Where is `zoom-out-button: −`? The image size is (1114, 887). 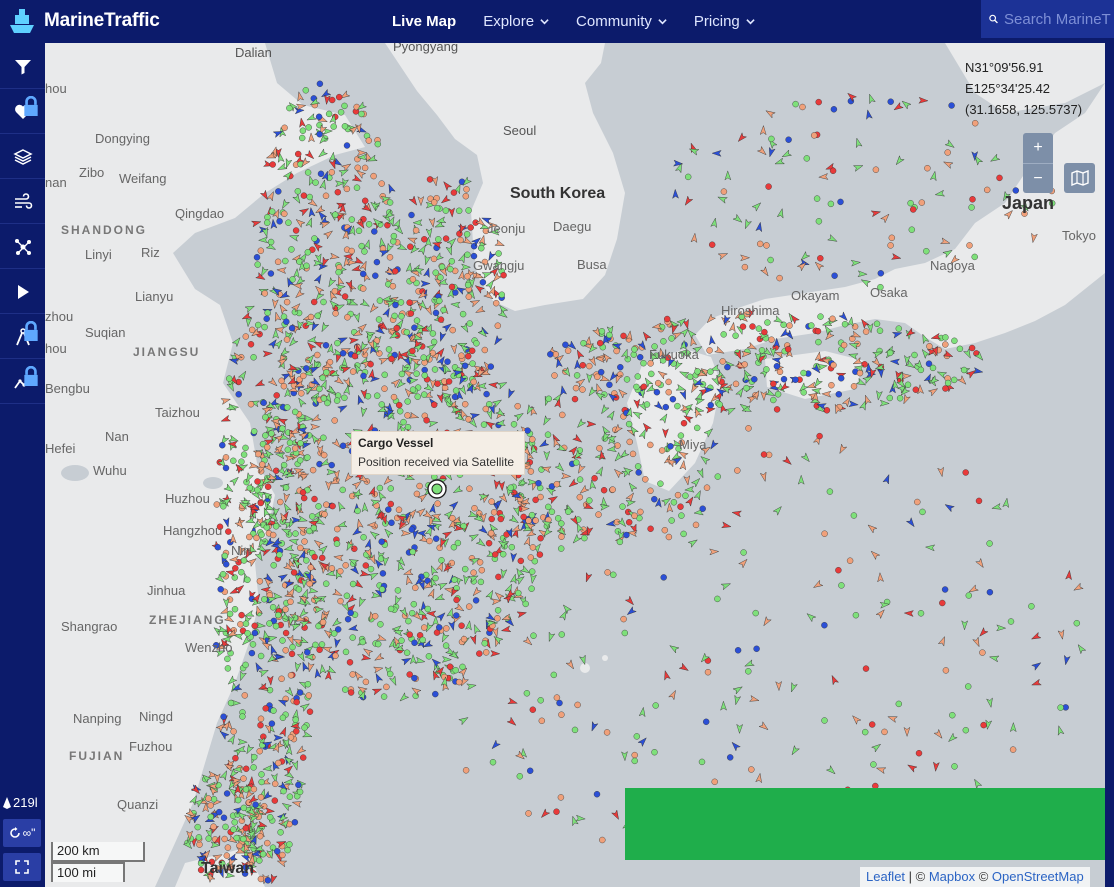 zoom-out-button: − is located at coordinates (1038, 178).